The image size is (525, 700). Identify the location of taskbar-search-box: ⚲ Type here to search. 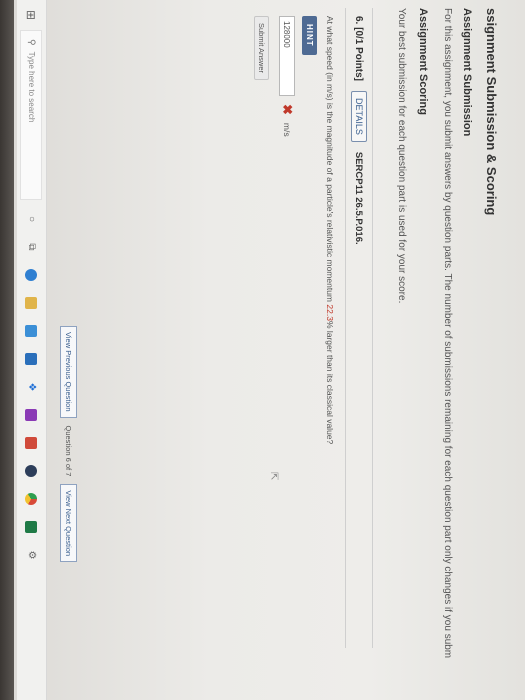
(31, 115).